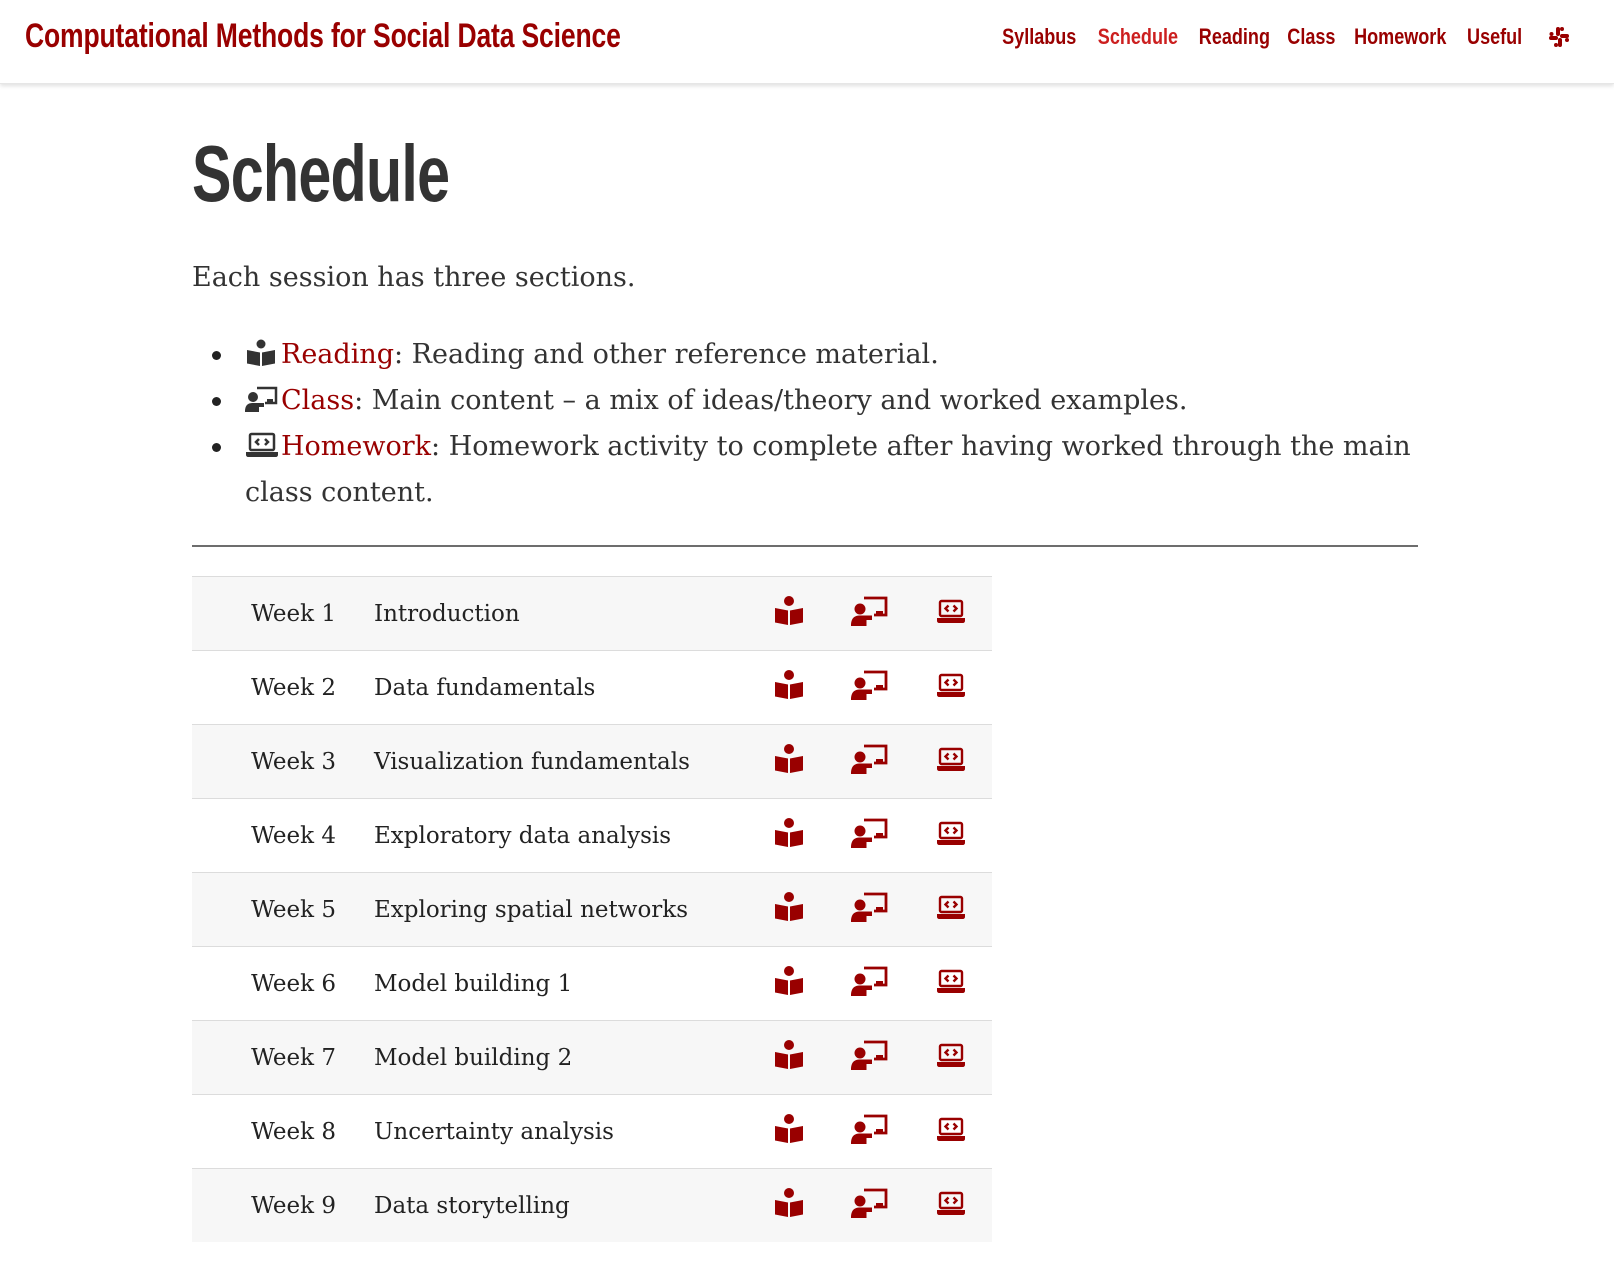  I want to click on page-title: Schedule, so click(321, 173).